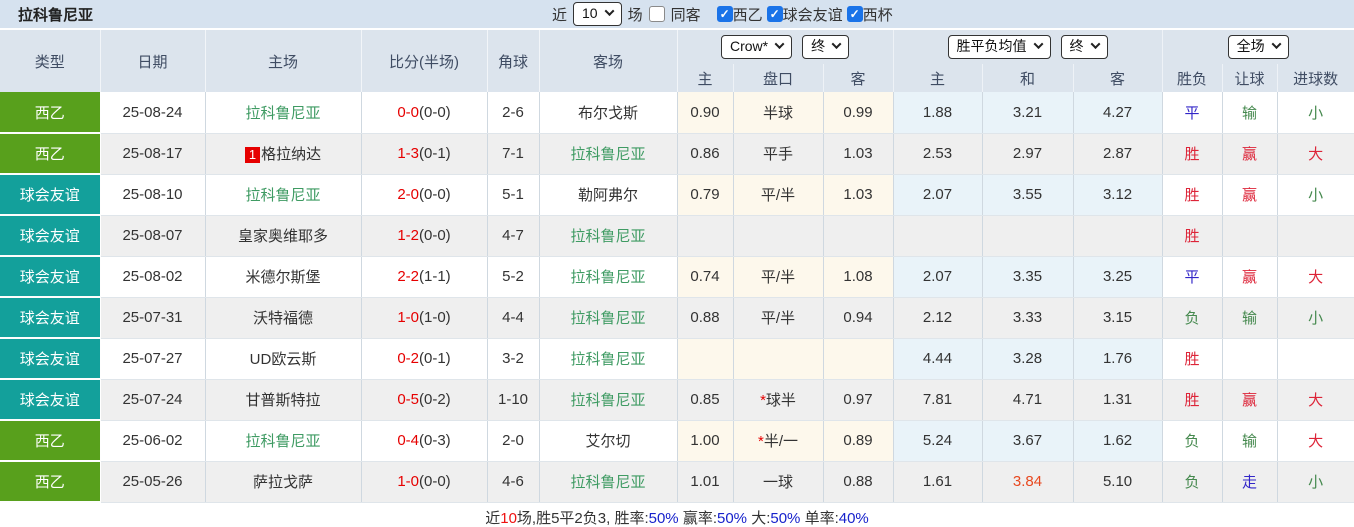 The height and width of the screenshot is (527, 1354). I want to click on subcol-result-wdl: 胜负, so click(1192, 78).